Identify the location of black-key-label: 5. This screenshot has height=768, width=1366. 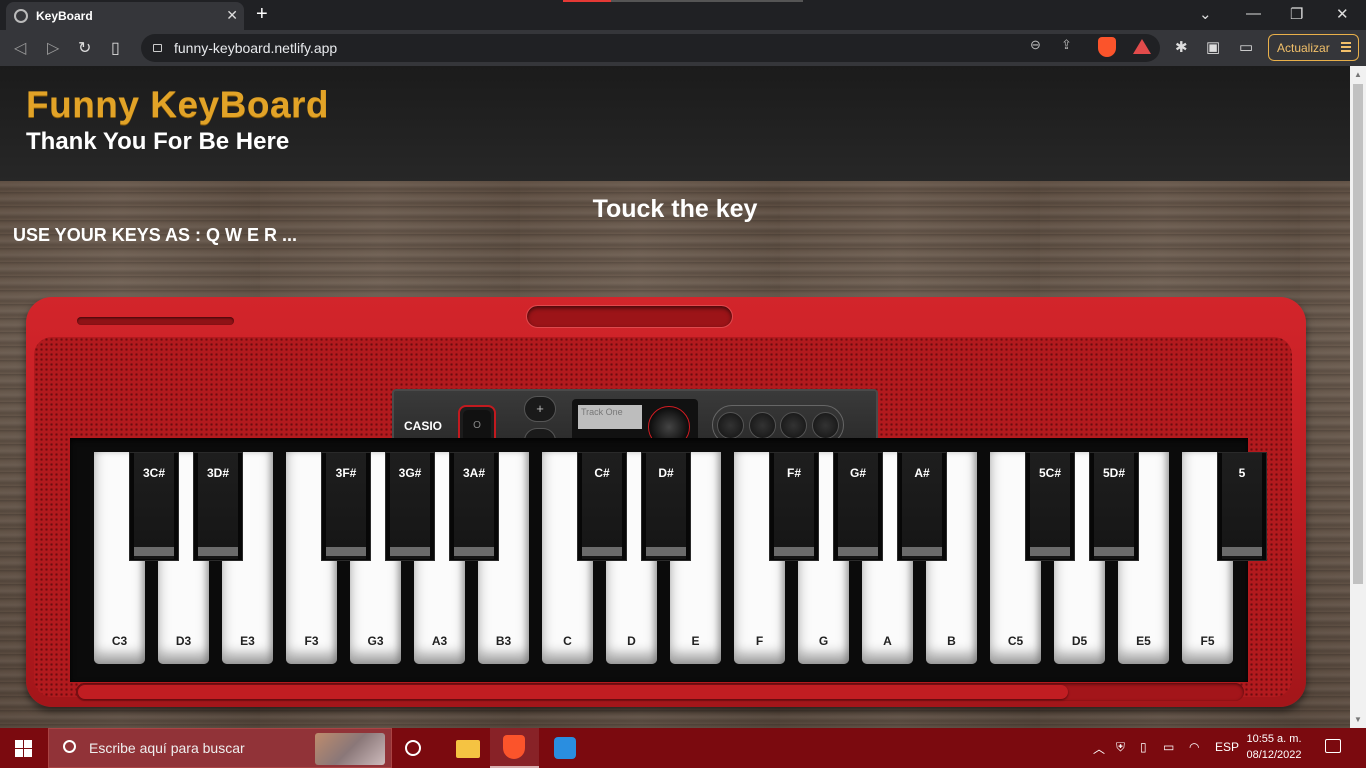
(1242, 473).